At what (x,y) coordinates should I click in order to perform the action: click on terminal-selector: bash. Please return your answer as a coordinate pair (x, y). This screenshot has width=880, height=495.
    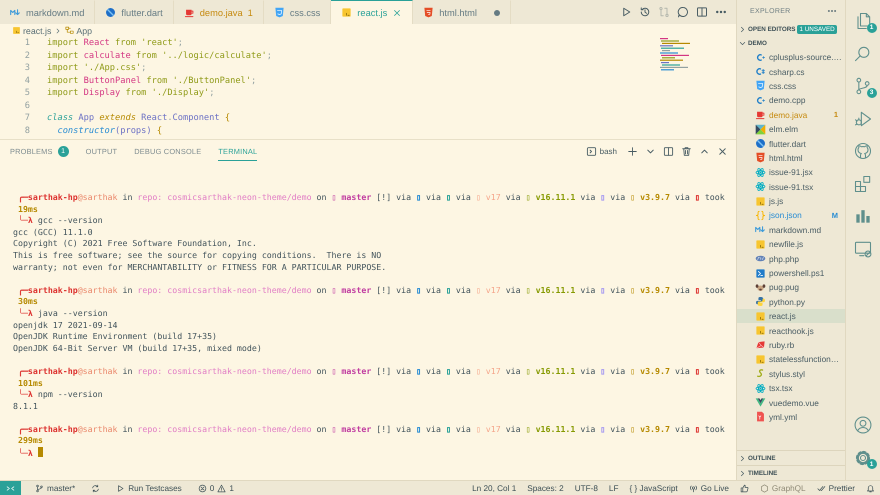
    Looking at the image, I should click on (601, 151).